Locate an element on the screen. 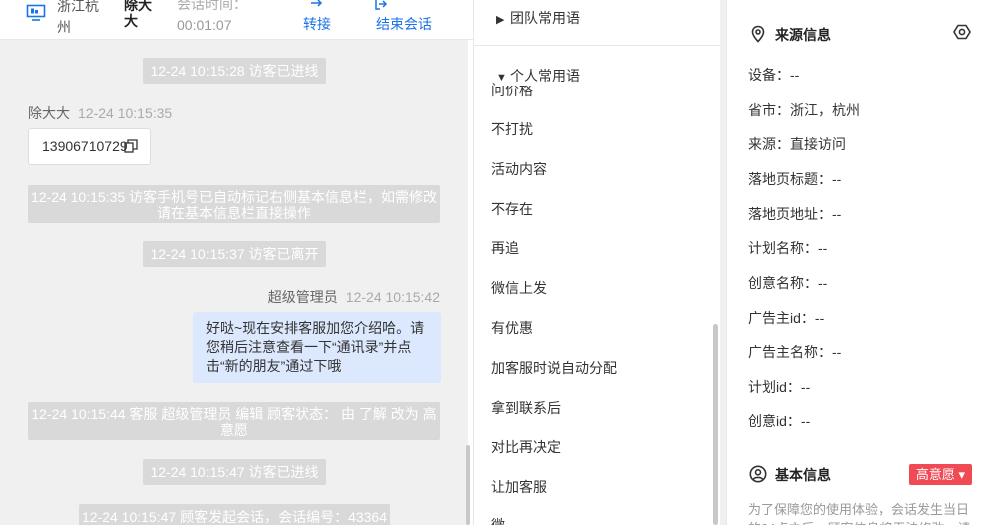 Image resolution: width=998 pixels, height=525 pixels. info-label: 设备： is located at coordinates (769, 75).